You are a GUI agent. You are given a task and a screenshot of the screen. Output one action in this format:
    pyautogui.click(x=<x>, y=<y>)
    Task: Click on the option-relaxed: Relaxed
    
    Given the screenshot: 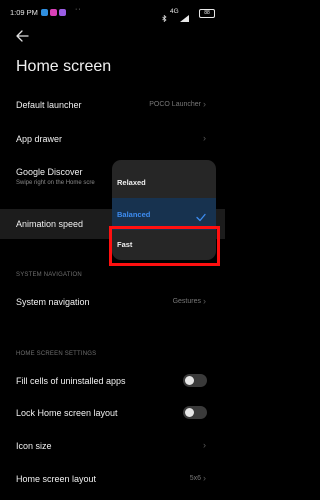 What is the action you would take?
    pyautogui.click(x=164, y=182)
    